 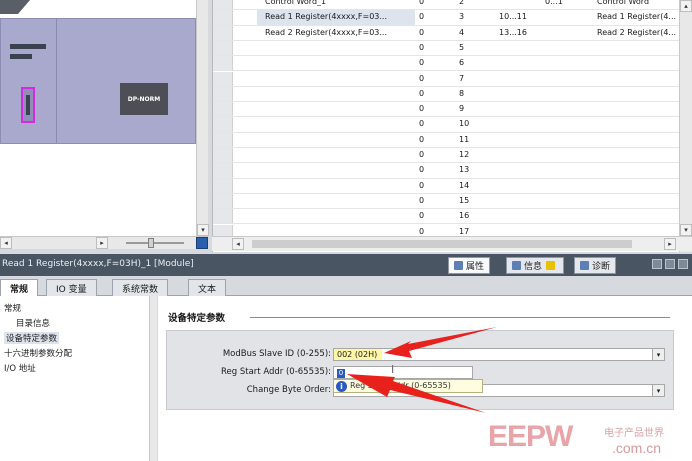 I want to click on slot-cell: 3, so click(x=462, y=17).